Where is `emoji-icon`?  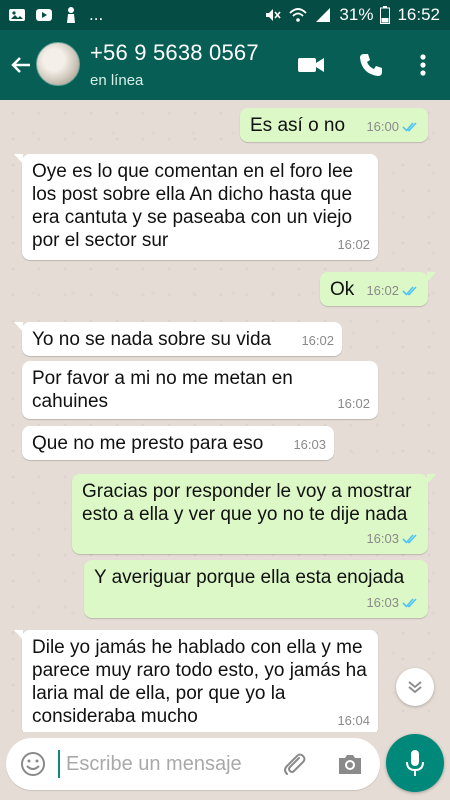 emoji-icon is located at coordinates (33, 764).